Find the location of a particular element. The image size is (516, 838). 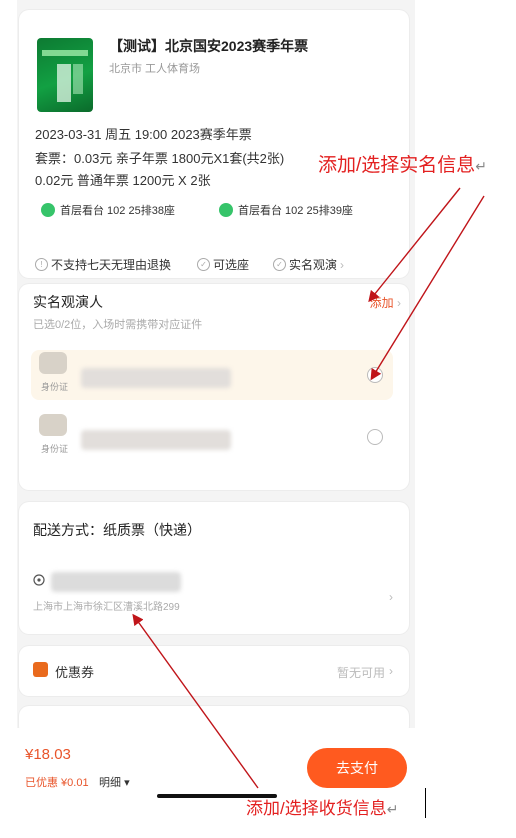

arrow-to-viewer is located at coordinates (427, 288).